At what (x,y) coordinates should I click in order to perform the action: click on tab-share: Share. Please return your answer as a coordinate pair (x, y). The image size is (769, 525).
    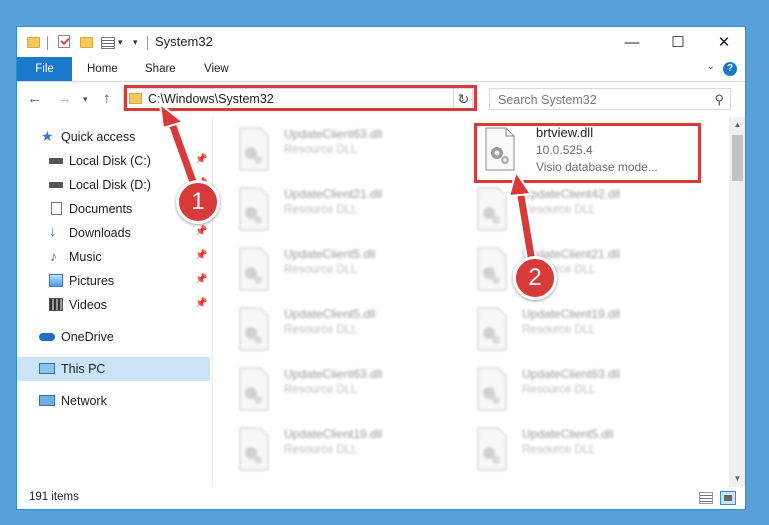
    Looking at the image, I should click on (160, 69).